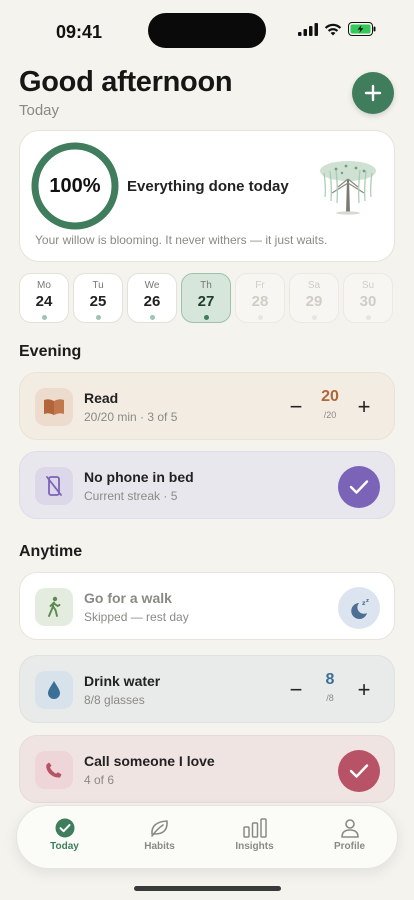  I want to click on water-drop-icon, so click(54, 690).